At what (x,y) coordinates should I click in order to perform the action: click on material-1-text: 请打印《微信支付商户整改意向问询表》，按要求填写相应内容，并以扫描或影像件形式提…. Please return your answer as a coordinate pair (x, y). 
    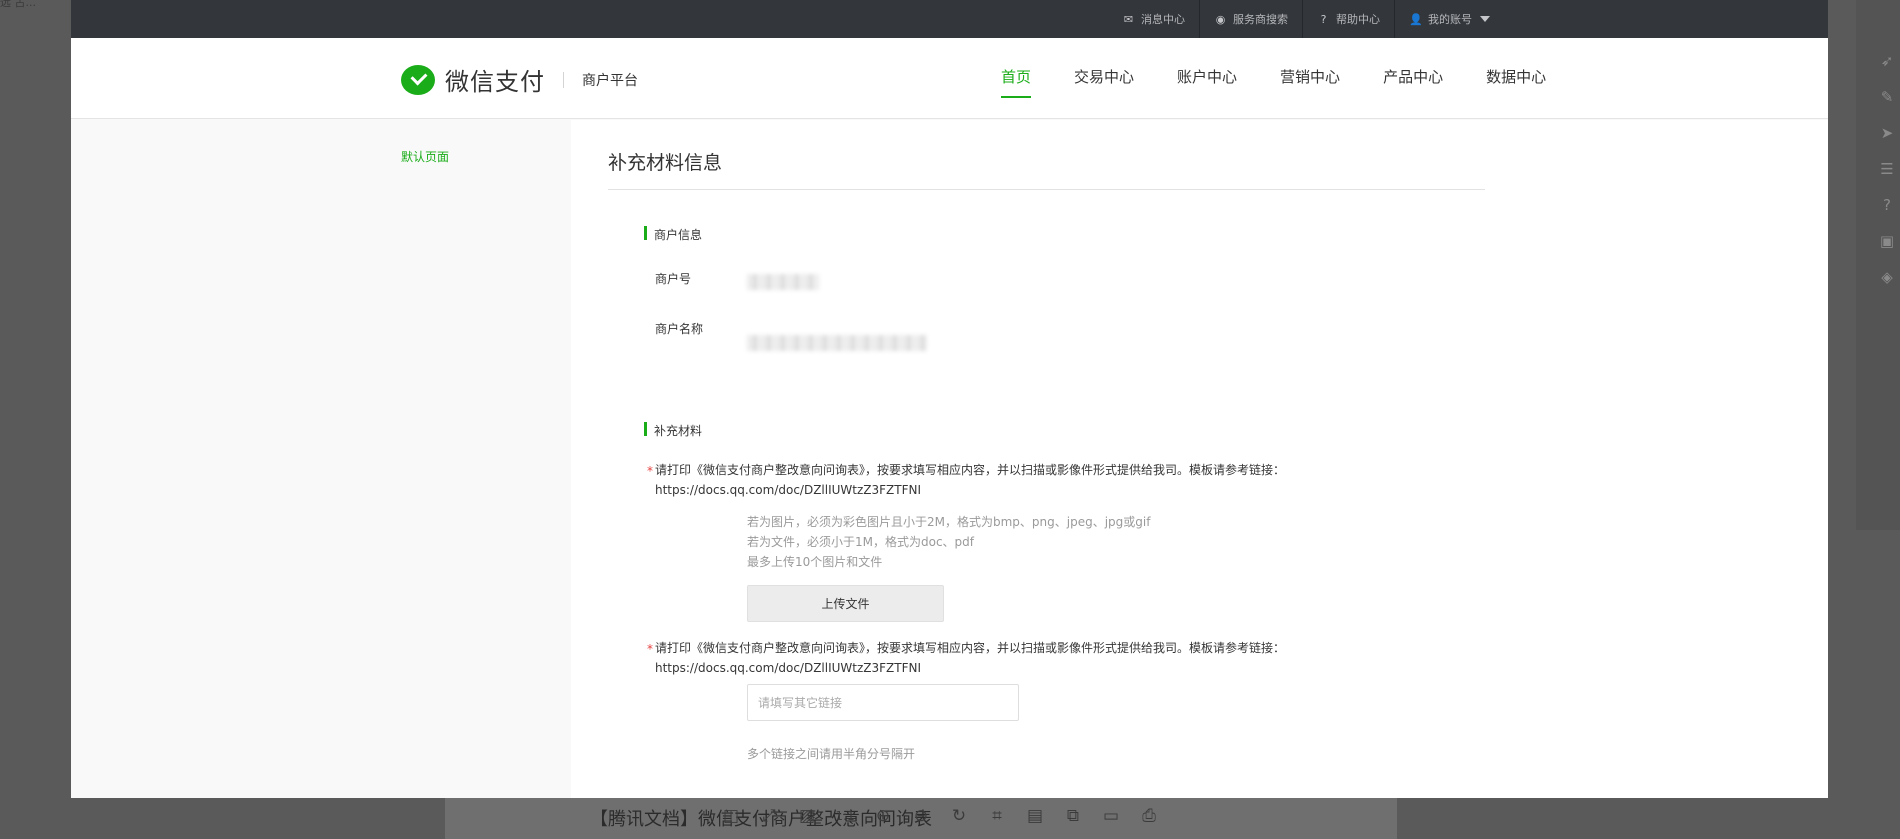
    Looking at the image, I should click on (970, 470).